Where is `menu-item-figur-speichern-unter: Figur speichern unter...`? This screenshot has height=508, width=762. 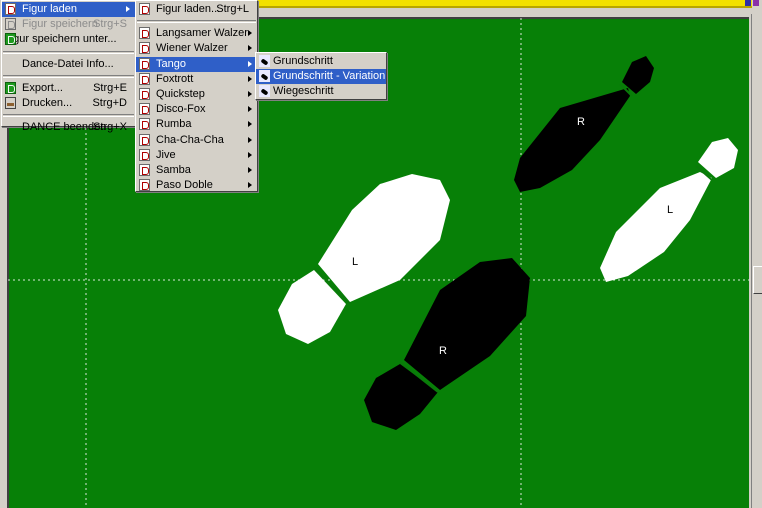 menu-item-figur-speichern-unter: Figur speichern unter... is located at coordinates (68, 39).